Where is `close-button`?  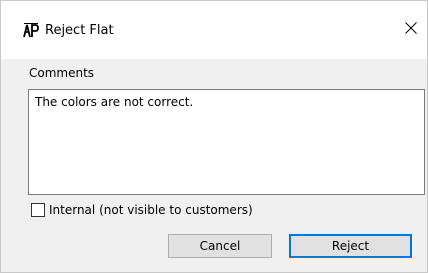
close-button is located at coordinates (411, 29).